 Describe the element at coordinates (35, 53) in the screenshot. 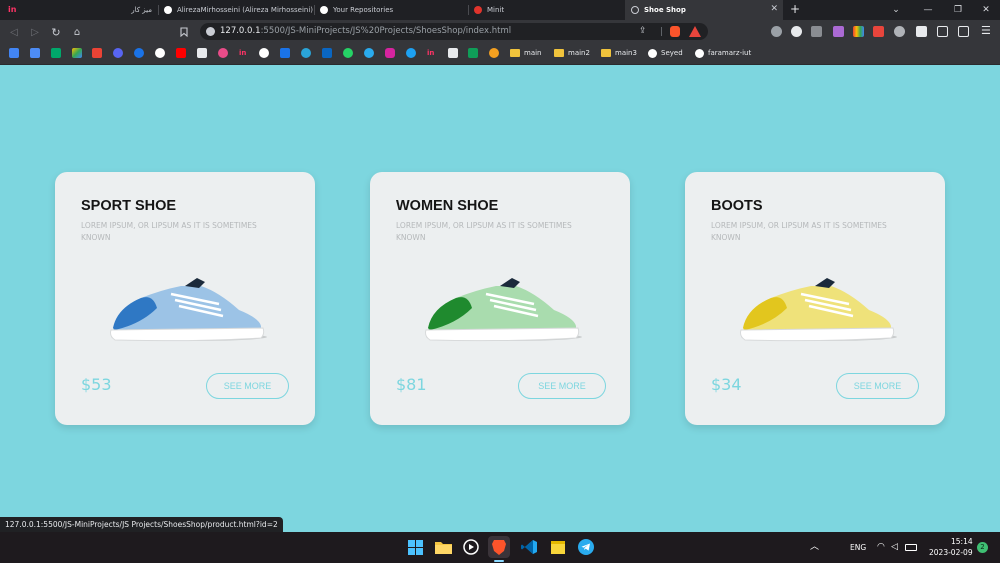

I see `docs-icon` at that location.